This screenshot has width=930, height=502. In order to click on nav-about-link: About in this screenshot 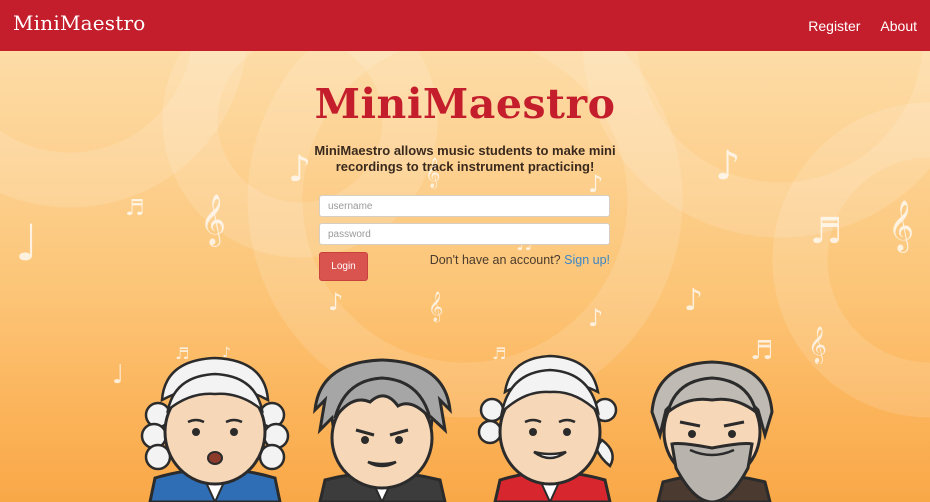, I will do `click(898, 26)`.